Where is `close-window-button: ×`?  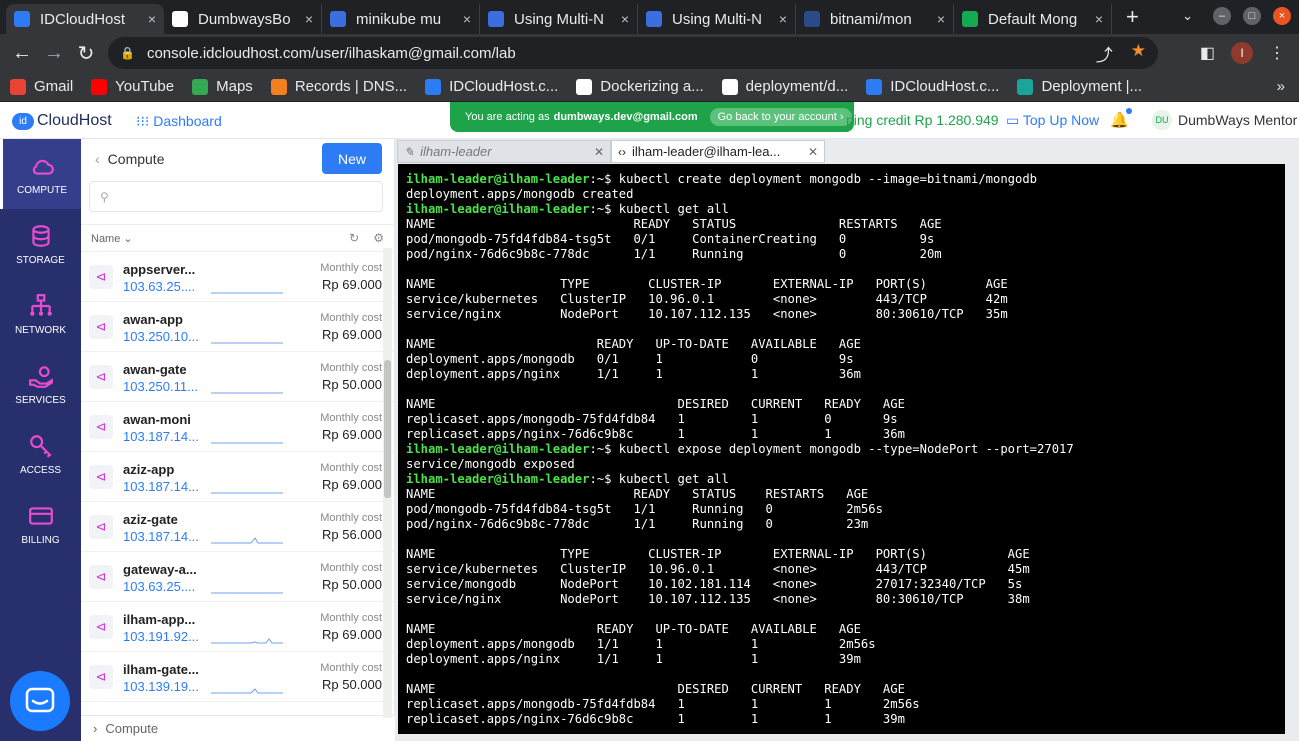 close-window-button: × is located at coordinates (1282, 16).